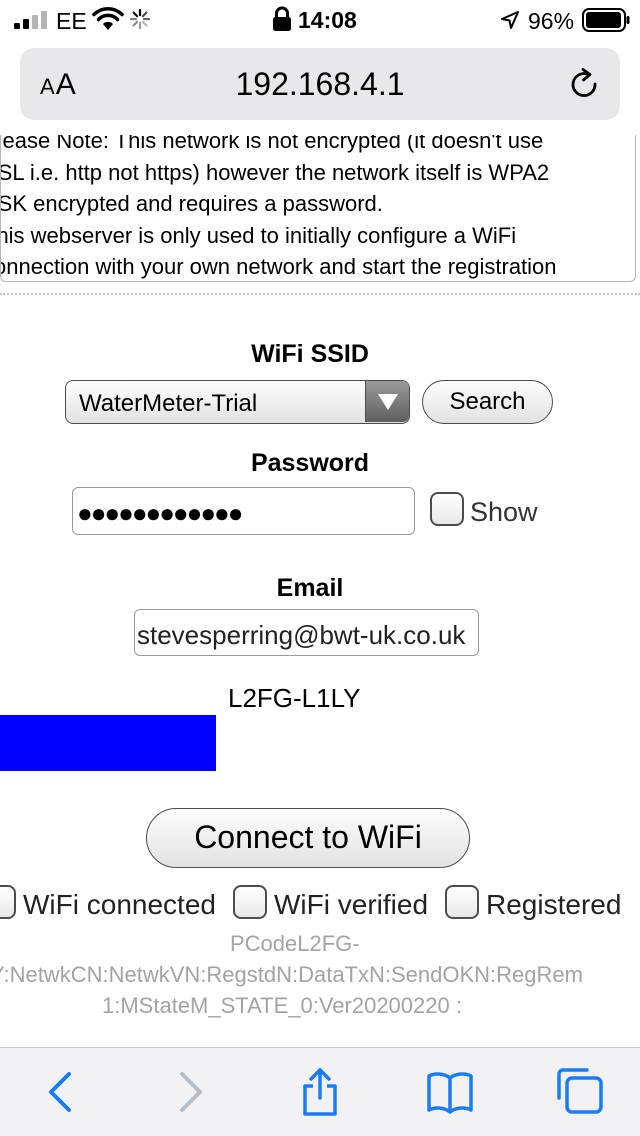  I want to click on carrier-name: EE, so click(71, 21).